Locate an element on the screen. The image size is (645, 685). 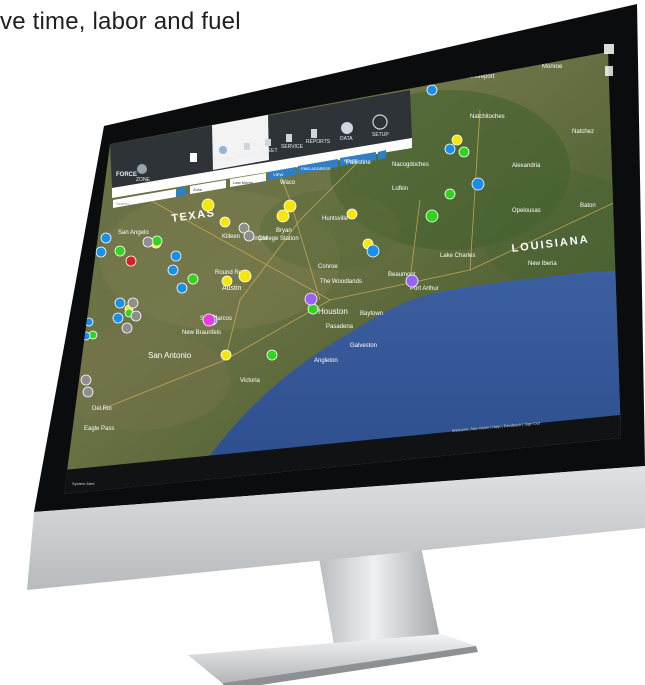
city-label: Galveston is located at coordinates (363, 346).